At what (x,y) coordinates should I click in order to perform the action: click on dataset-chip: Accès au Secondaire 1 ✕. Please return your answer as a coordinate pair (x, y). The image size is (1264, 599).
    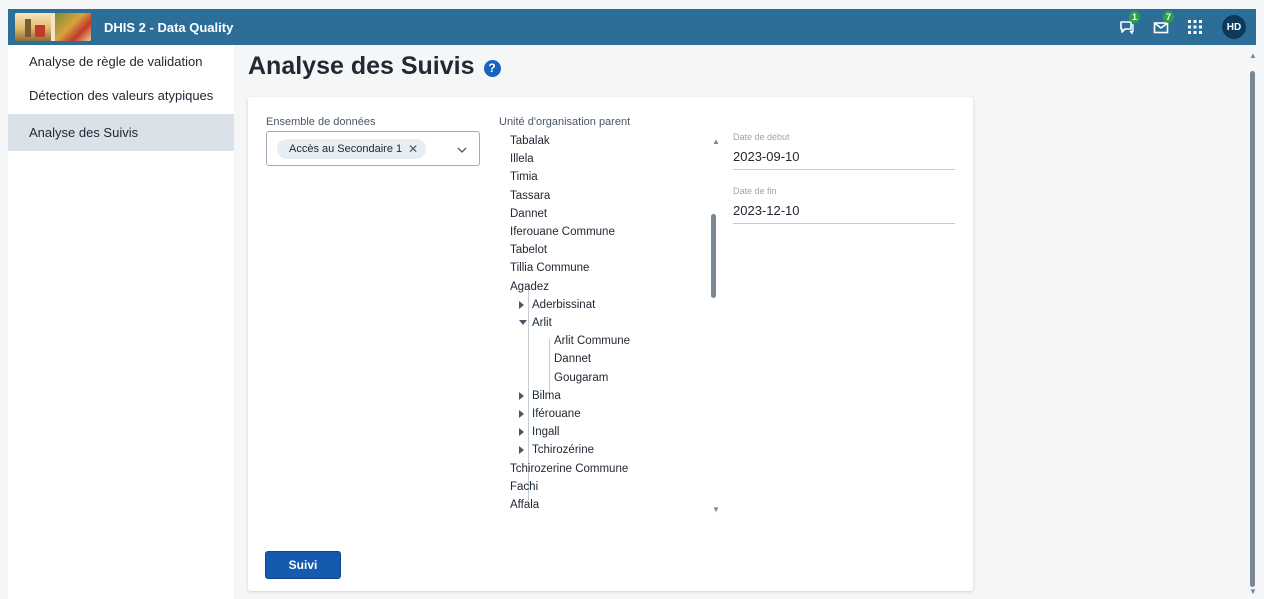
    Looking at the image, I should click on (352, 148).